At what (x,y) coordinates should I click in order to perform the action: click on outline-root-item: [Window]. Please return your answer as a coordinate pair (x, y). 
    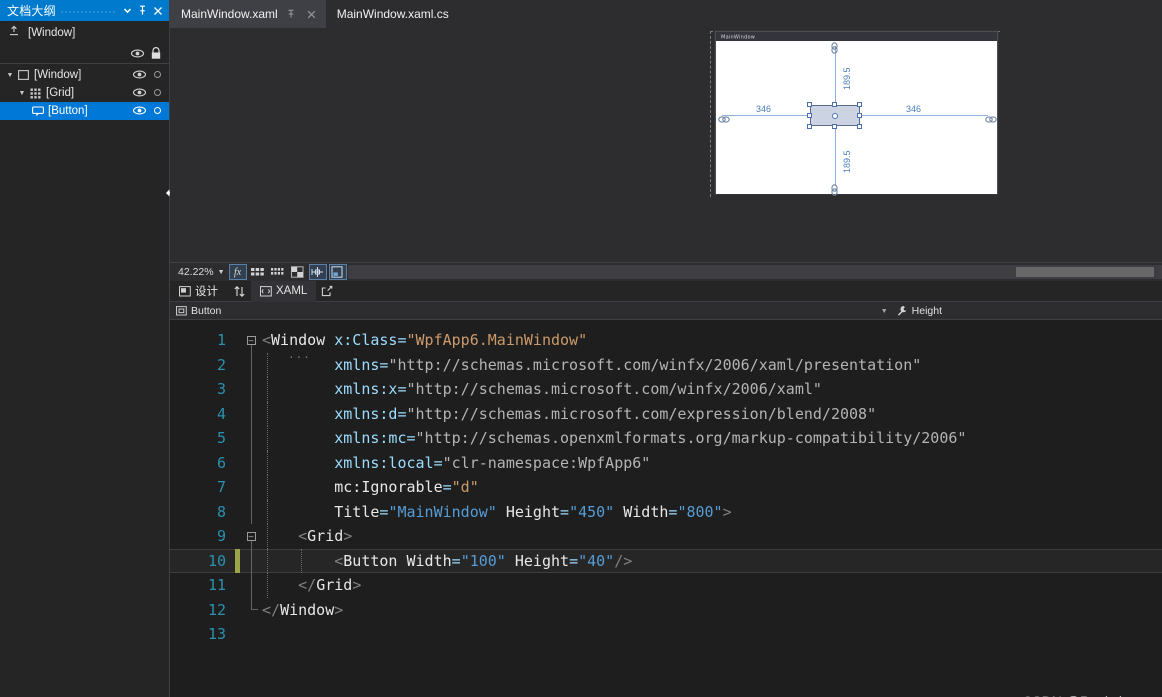
    Looking at the image, I should click on (84, 32).